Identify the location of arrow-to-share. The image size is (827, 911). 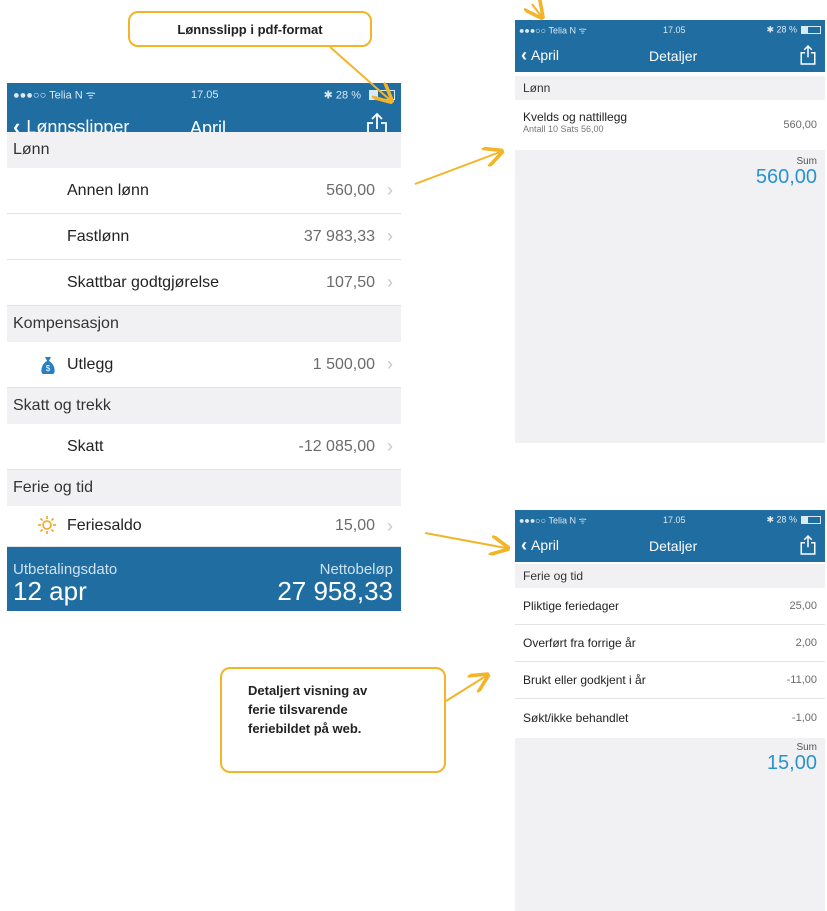
(359, 73).